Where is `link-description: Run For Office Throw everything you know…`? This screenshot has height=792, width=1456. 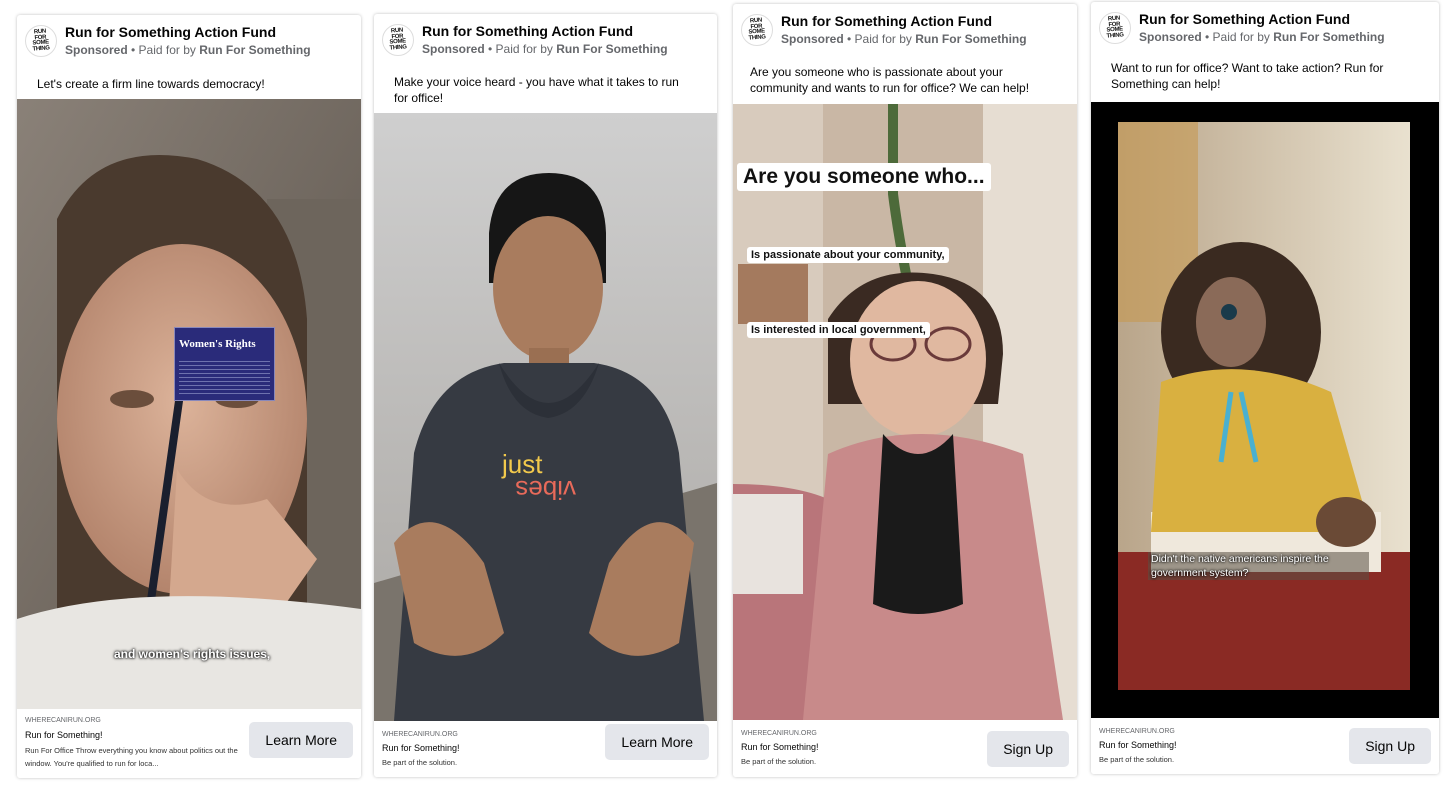 link-description: Run For Office Throw everything you know… is located at coordinates (131, 757).